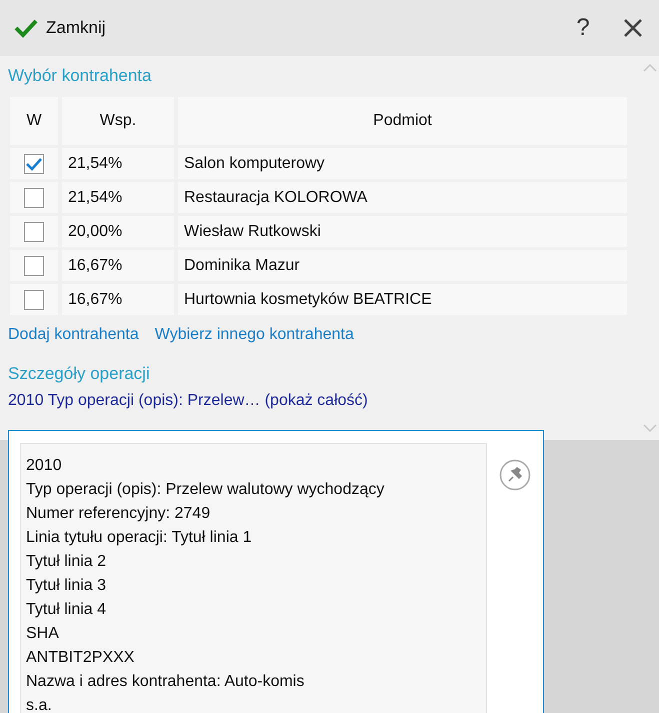 Image resolution: width=659 pixels, height=713 pixels. Describe the element at coordinates (402, 265) in the screenshot. I see `table-cell: Dominika Mazur` at that location.